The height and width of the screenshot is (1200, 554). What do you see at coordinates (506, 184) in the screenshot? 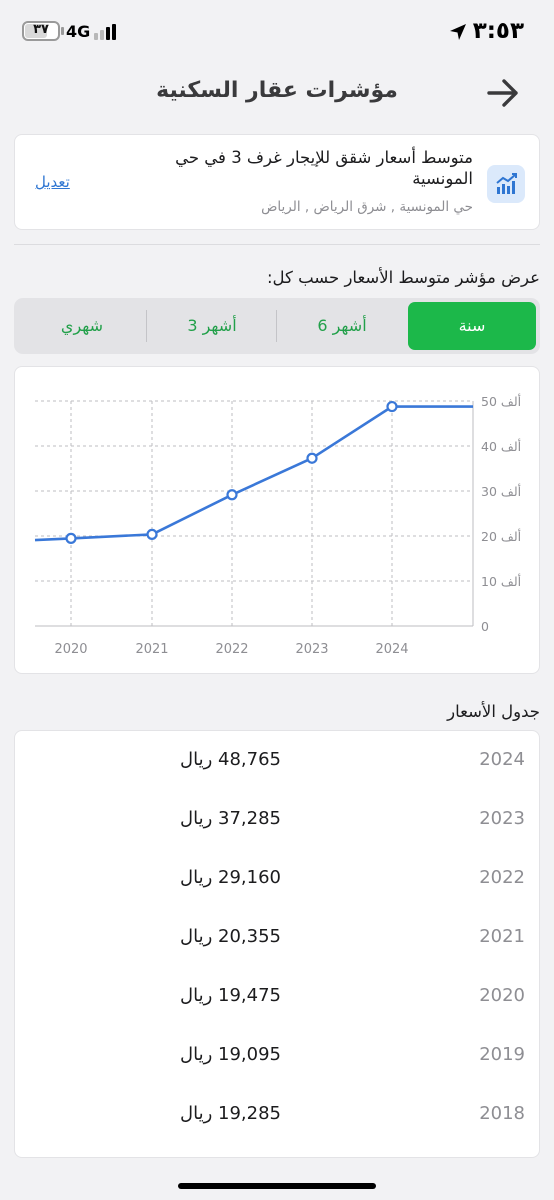
I see `chart-icon` at bounding box center [506, 184].